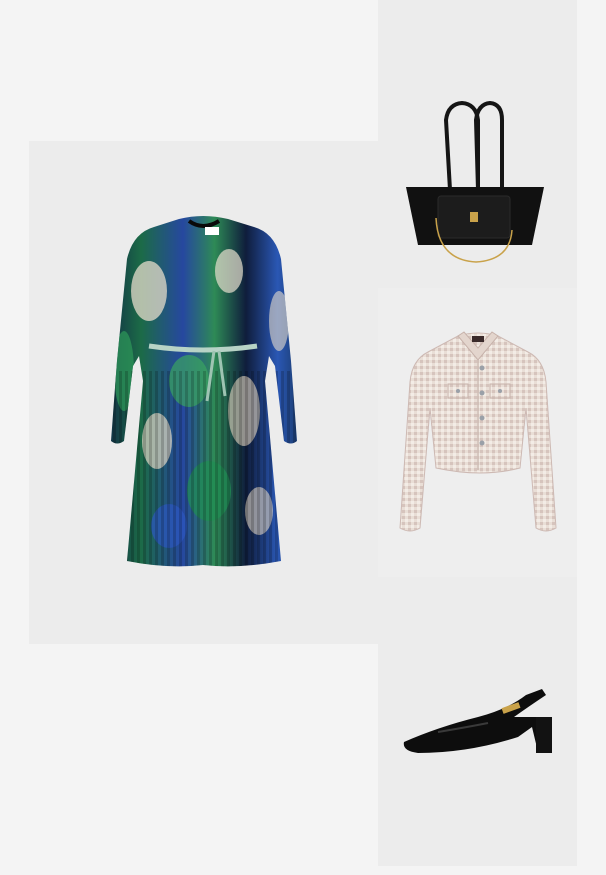 The width and height of the screenshot is (606, 875). I want to click on bag-handle, so click(461, 145).